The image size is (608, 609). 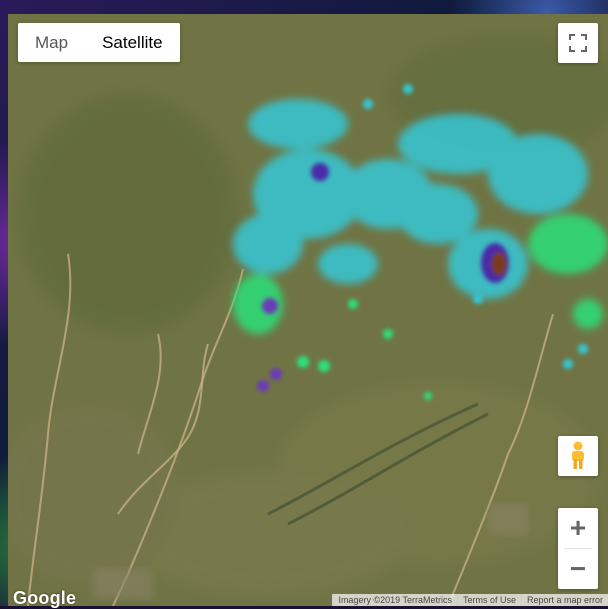 What do you see at coordinates (488, 600) in the screenshot?
I see `terms-of-use-link: Terms of Use` at bounding box center [488, 600].